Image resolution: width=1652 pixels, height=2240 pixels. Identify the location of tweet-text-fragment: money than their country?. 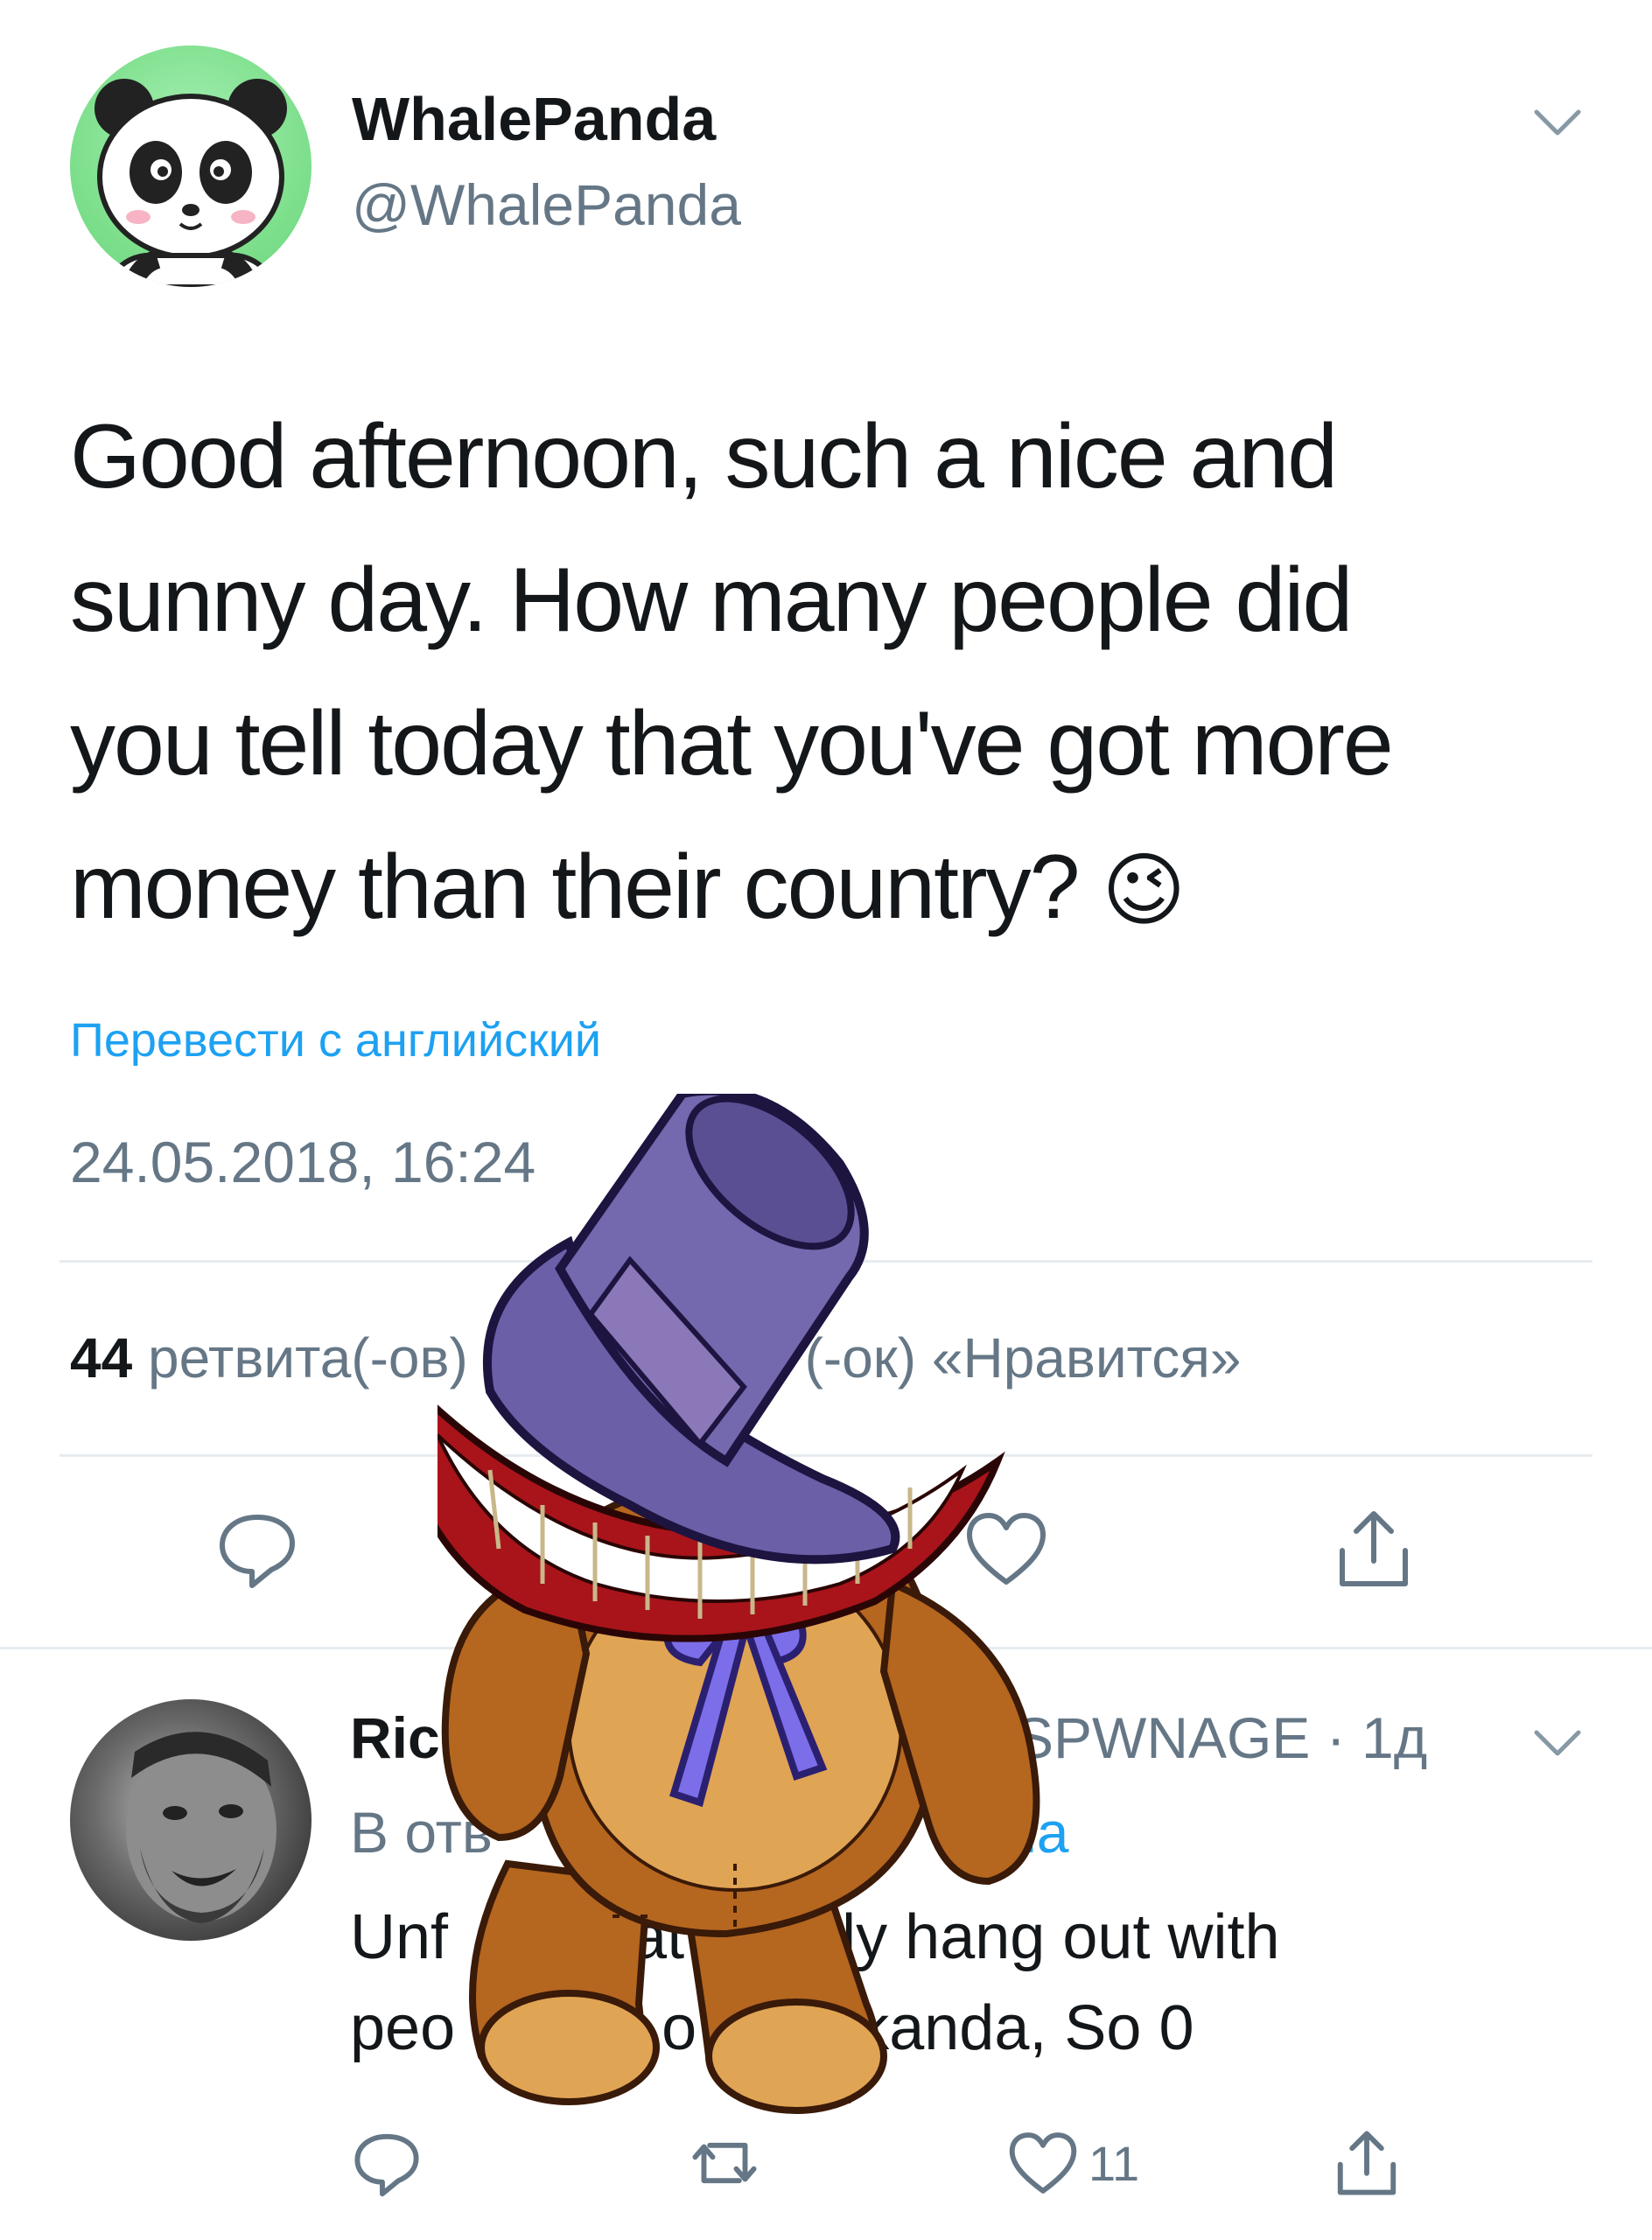
(575, 887).